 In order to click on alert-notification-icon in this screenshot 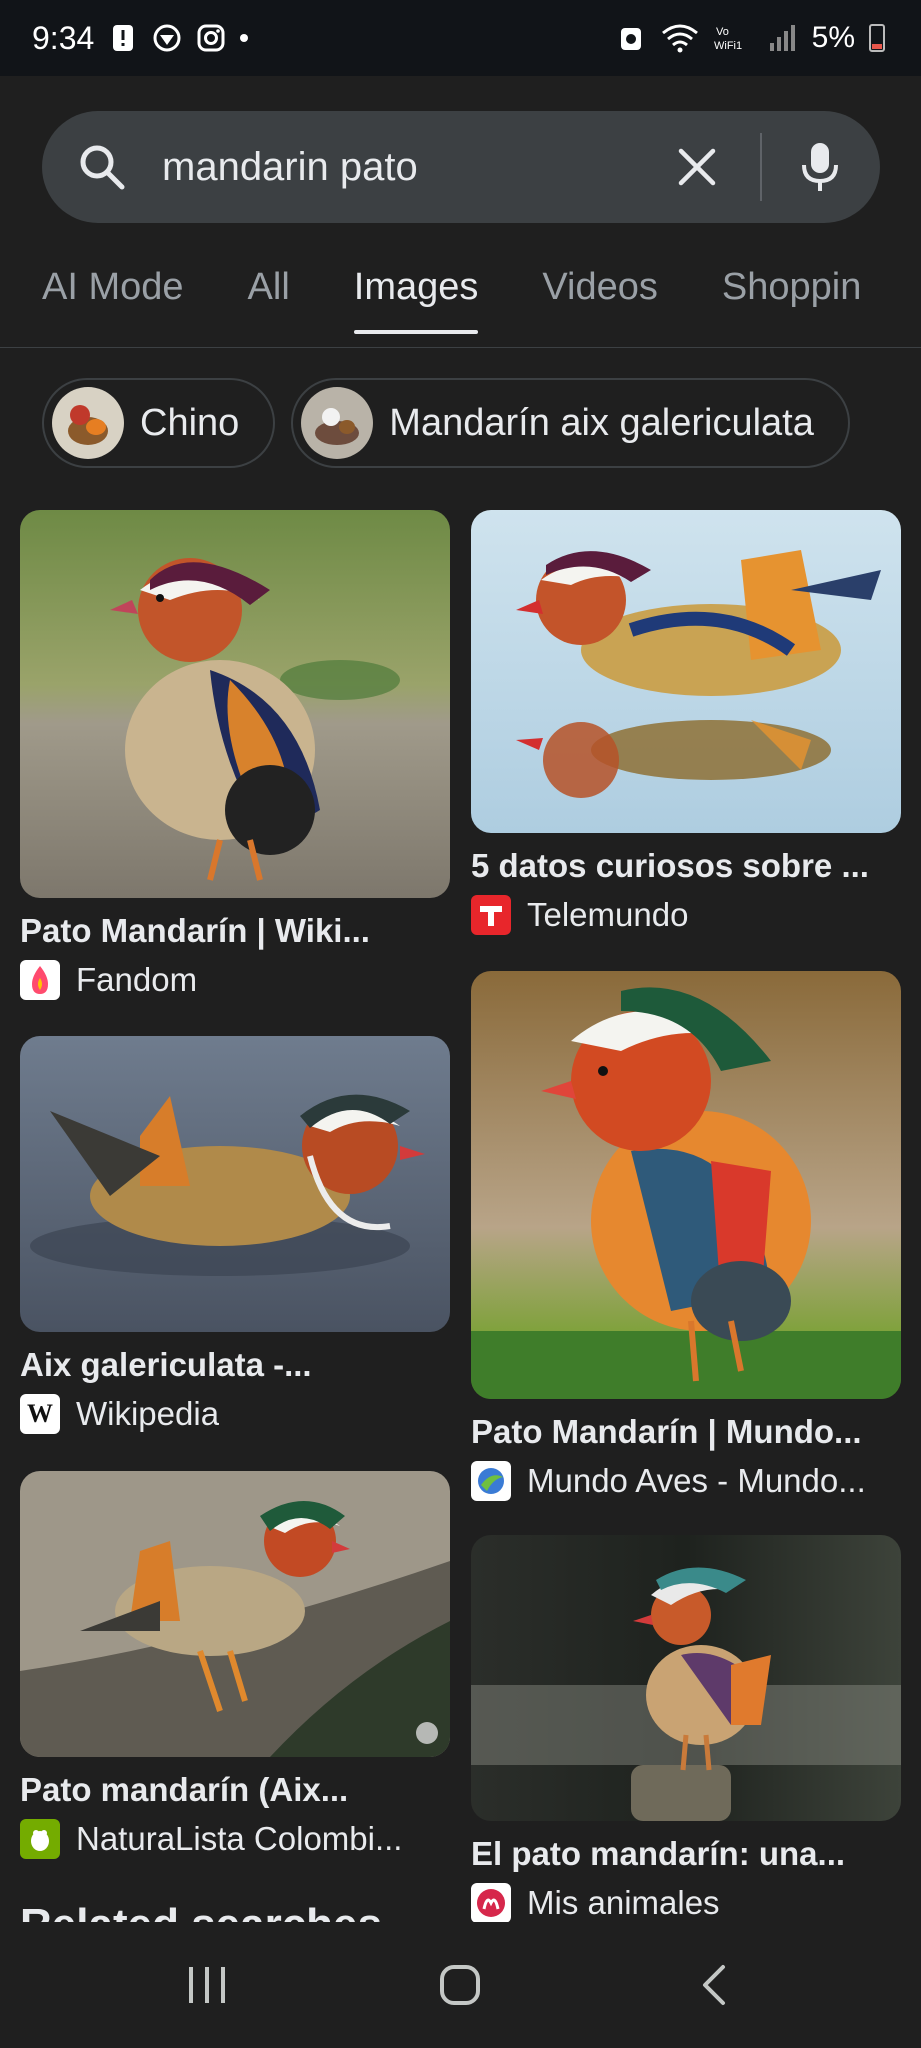, I will do `click(123, 38)`.